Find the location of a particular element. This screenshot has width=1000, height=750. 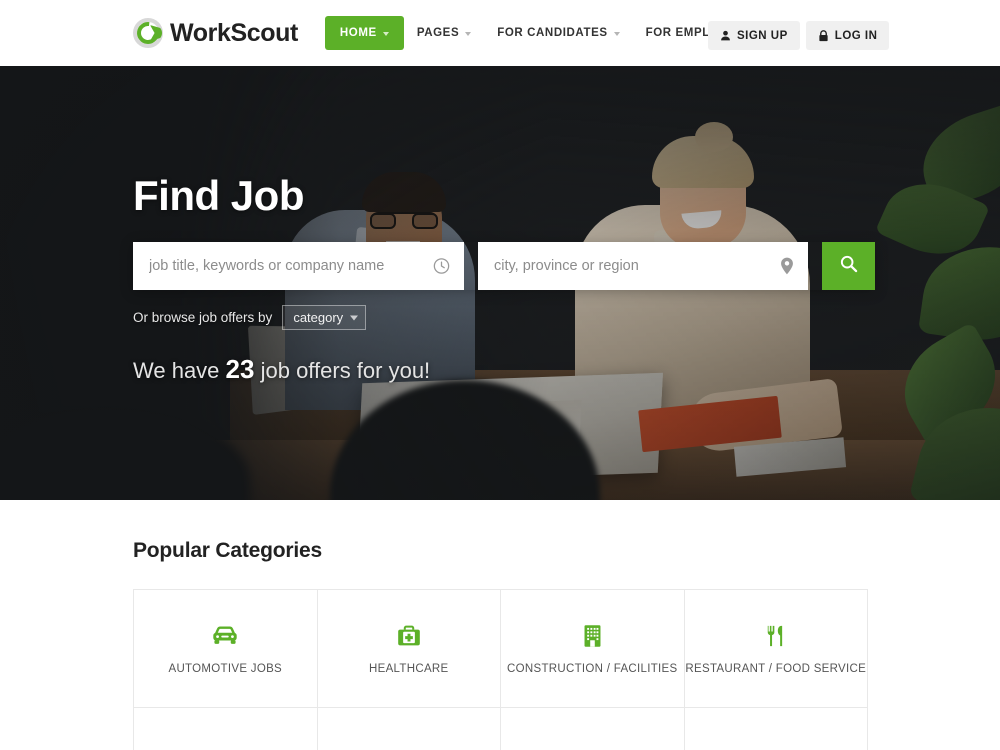

category-card-automotive-jobs: AUTOMOTIVE JOBS is located at coordinates (226, 649).